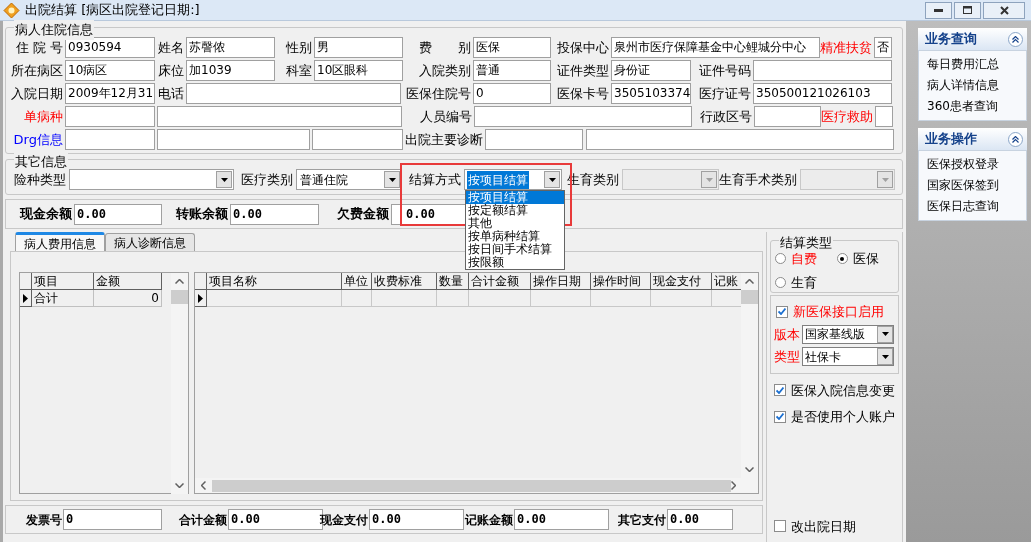 This screenshot has height=542, width=1031. Describe the element at coordinates (976, 206) in the screenshot. I see `panel-link: 医保日志查询` at that location.